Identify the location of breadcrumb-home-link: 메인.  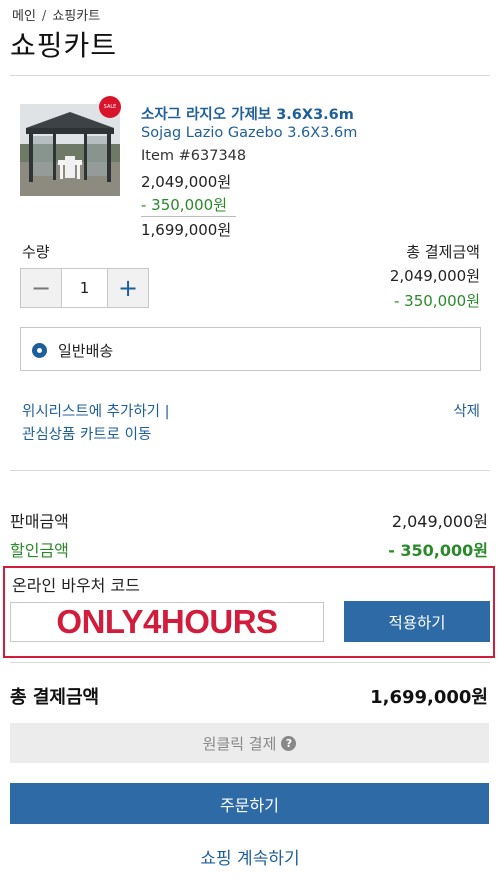
(24, 16).